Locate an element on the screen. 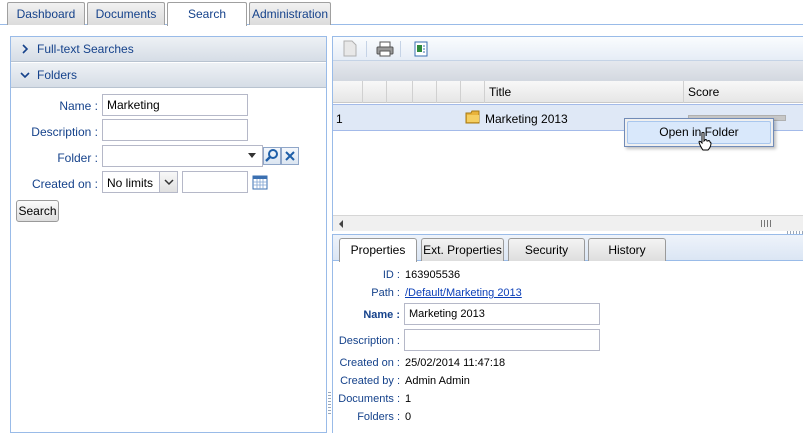  folder-clear-button is located at coordinates (290, 156).